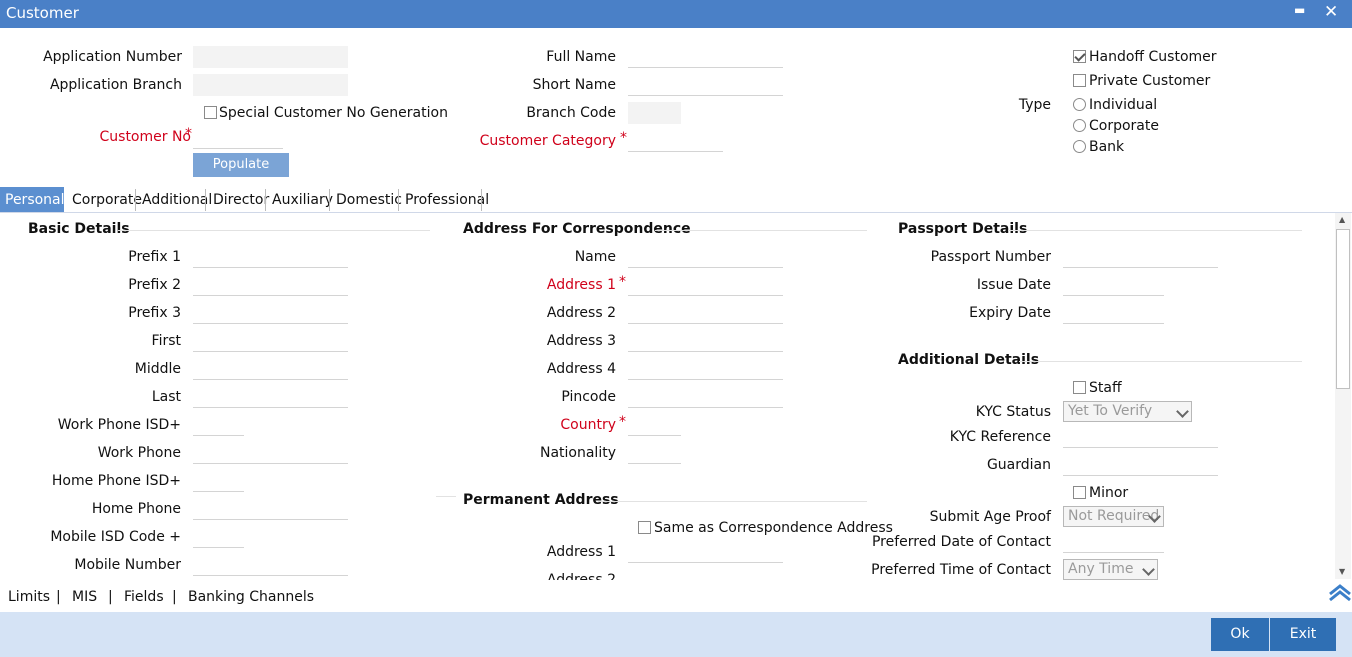  Describe the element at coordinates (115, 537) in the screenshot. I see `basic-field-label: Mobile ISD Code +` at that location.